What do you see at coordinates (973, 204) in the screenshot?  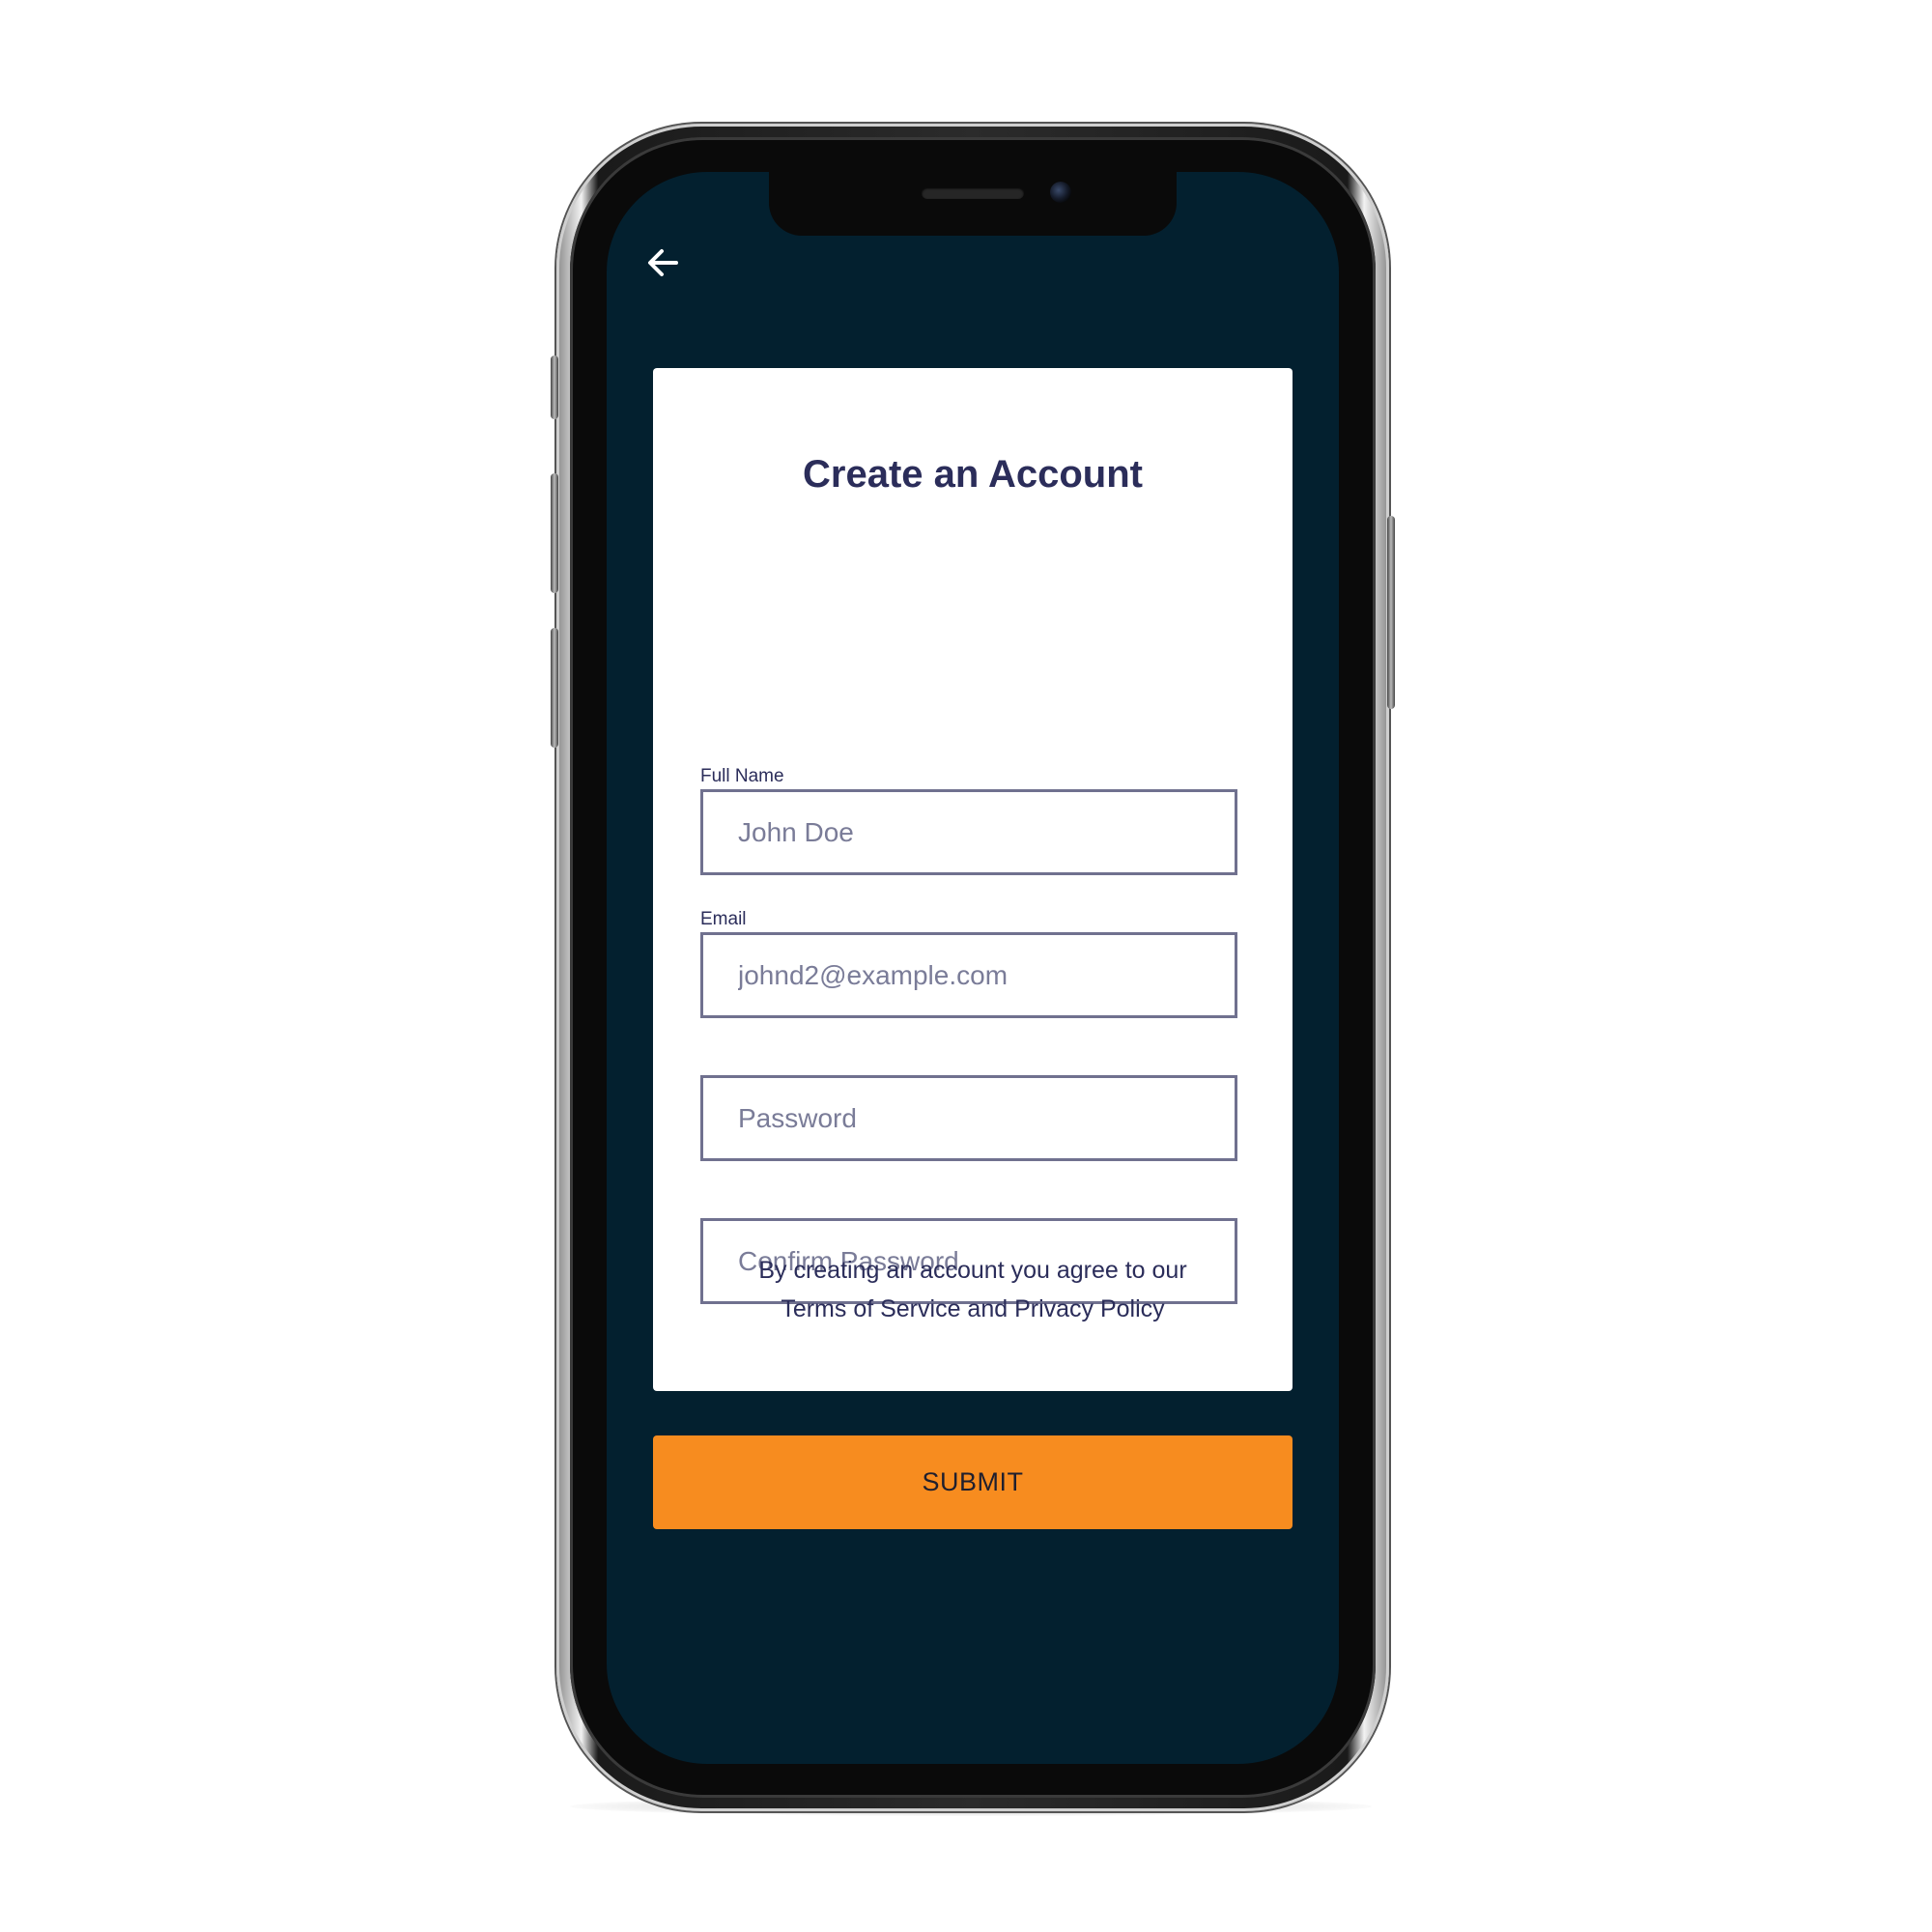 I see `notch` at bounding box center [973, 204].